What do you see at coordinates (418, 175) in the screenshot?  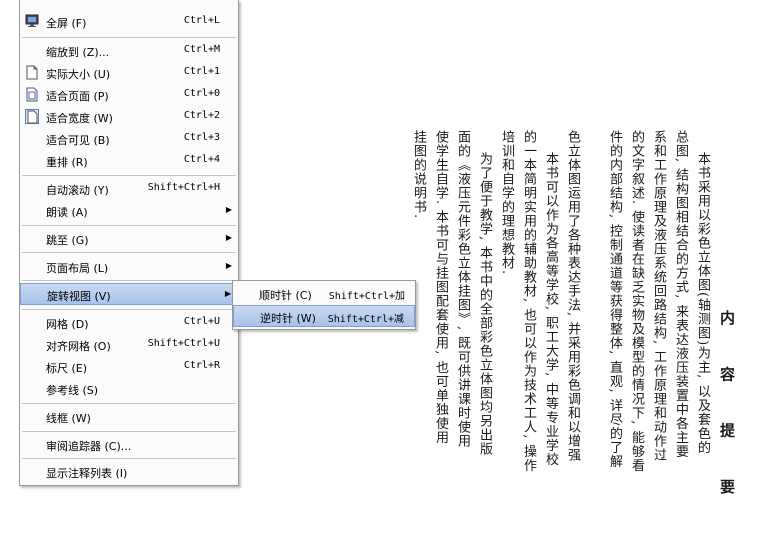 I see `doc-column: 挂图的说明书.` at bounding box center [418, 175].